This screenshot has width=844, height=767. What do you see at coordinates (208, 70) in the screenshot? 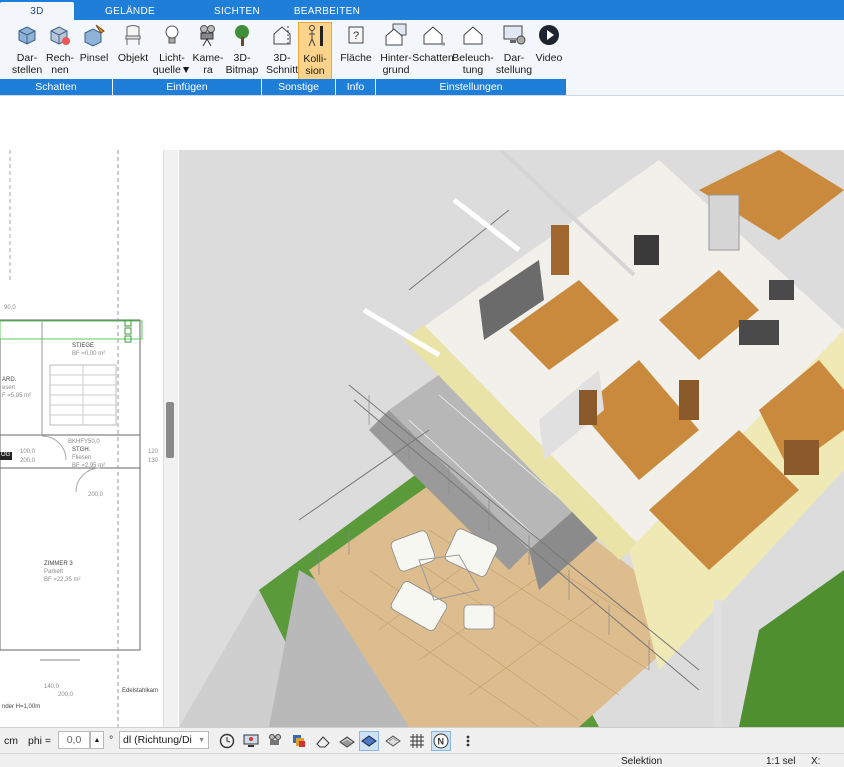
I see `kamera-label-2: ra` at bounding box center [208, 70].